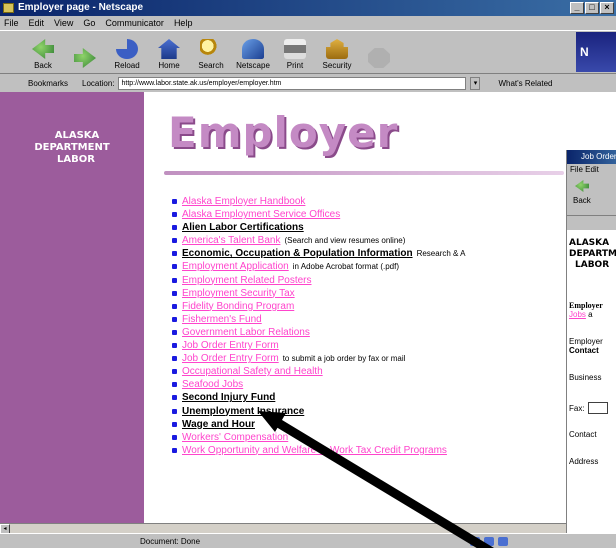 The width and height of the screenshot is (616, 548). I want to click on link-list-item: Seafood Jobs, so click(382, 384).